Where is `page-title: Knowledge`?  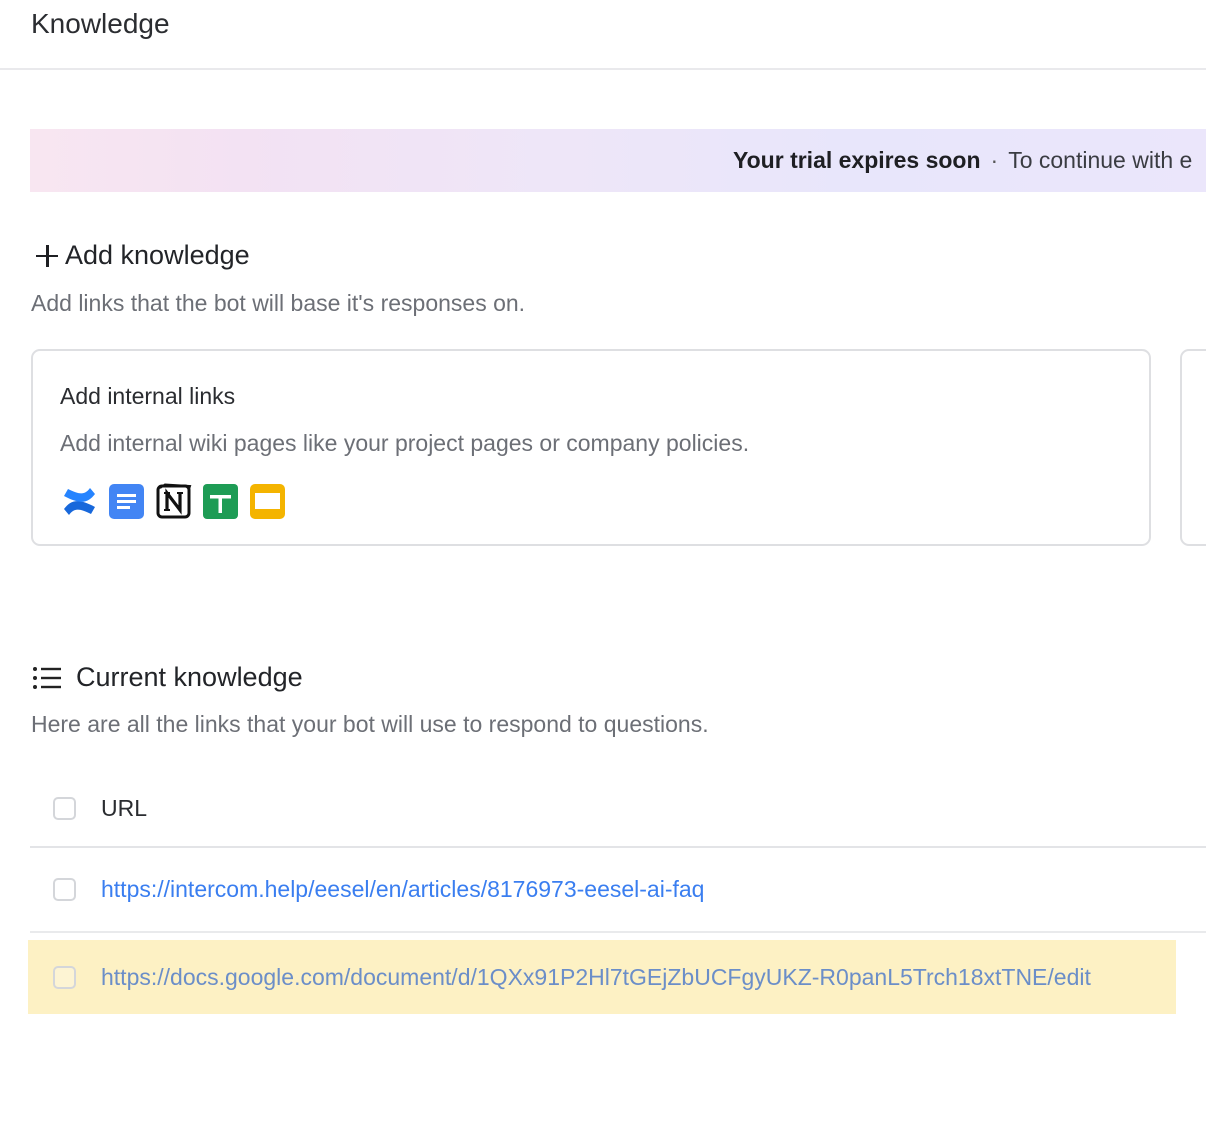 page-title: Knowledge is located at coordinates (100, 23).